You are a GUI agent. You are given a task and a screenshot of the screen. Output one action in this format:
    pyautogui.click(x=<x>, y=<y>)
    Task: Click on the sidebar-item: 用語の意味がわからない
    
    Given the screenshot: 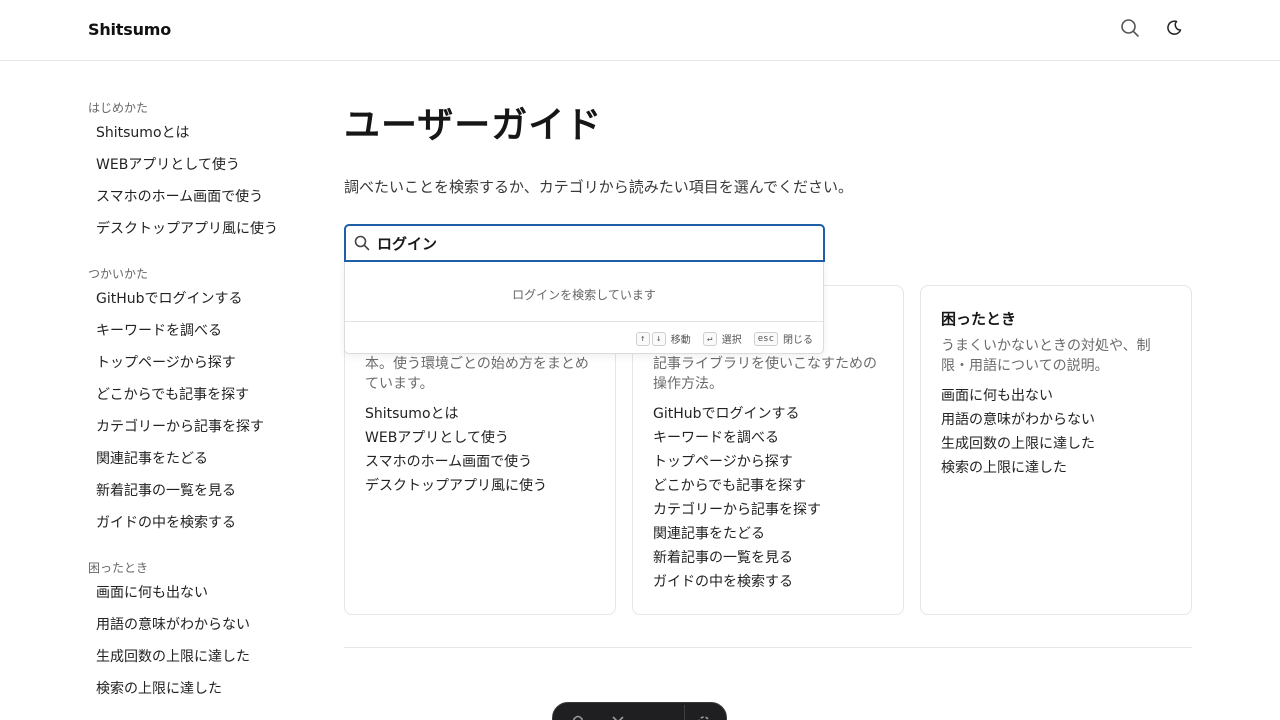 What is the action you would take?
    pyautogui.click(x=198, y=632)
    